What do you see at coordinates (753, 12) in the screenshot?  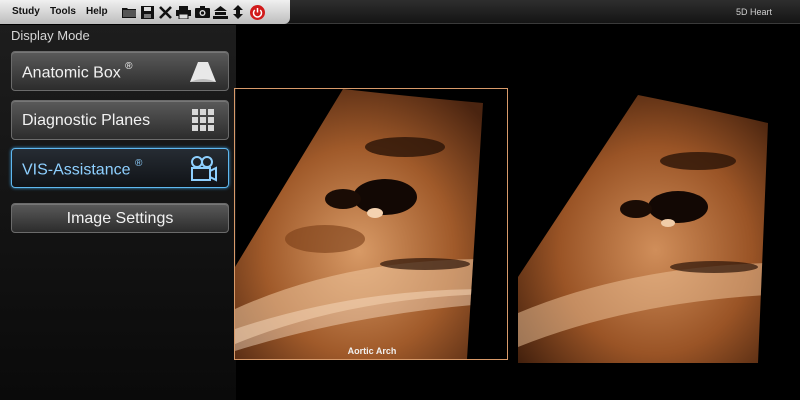 I see `app-title: 5D Heart` at bounding box center [753, 12].